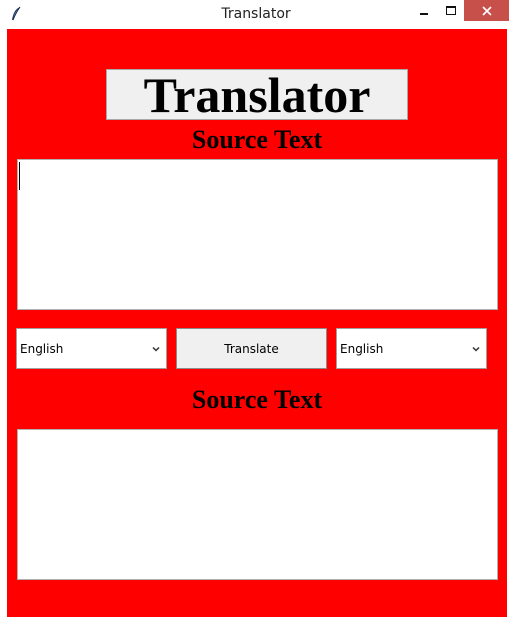 Image resolution: width=512 pixels, height=617 pixels. What do you see at coordinates (257, 399) in the screenshot?
I see `output-text-label: Source Text` at bounding box center [257, 399].